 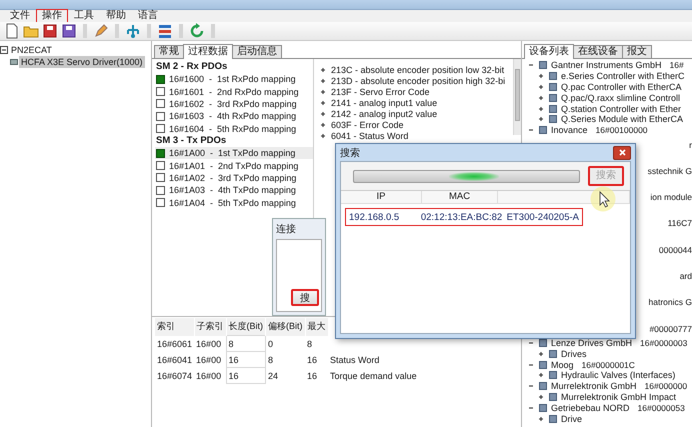 I want to click on vendor-name: Getriebebau NORD, so click(x=590, y=407).